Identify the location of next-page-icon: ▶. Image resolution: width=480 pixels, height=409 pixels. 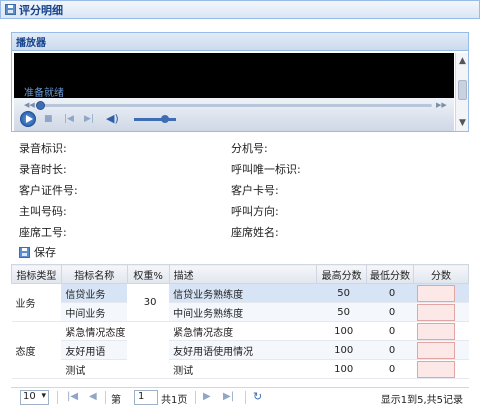
(207, 396).